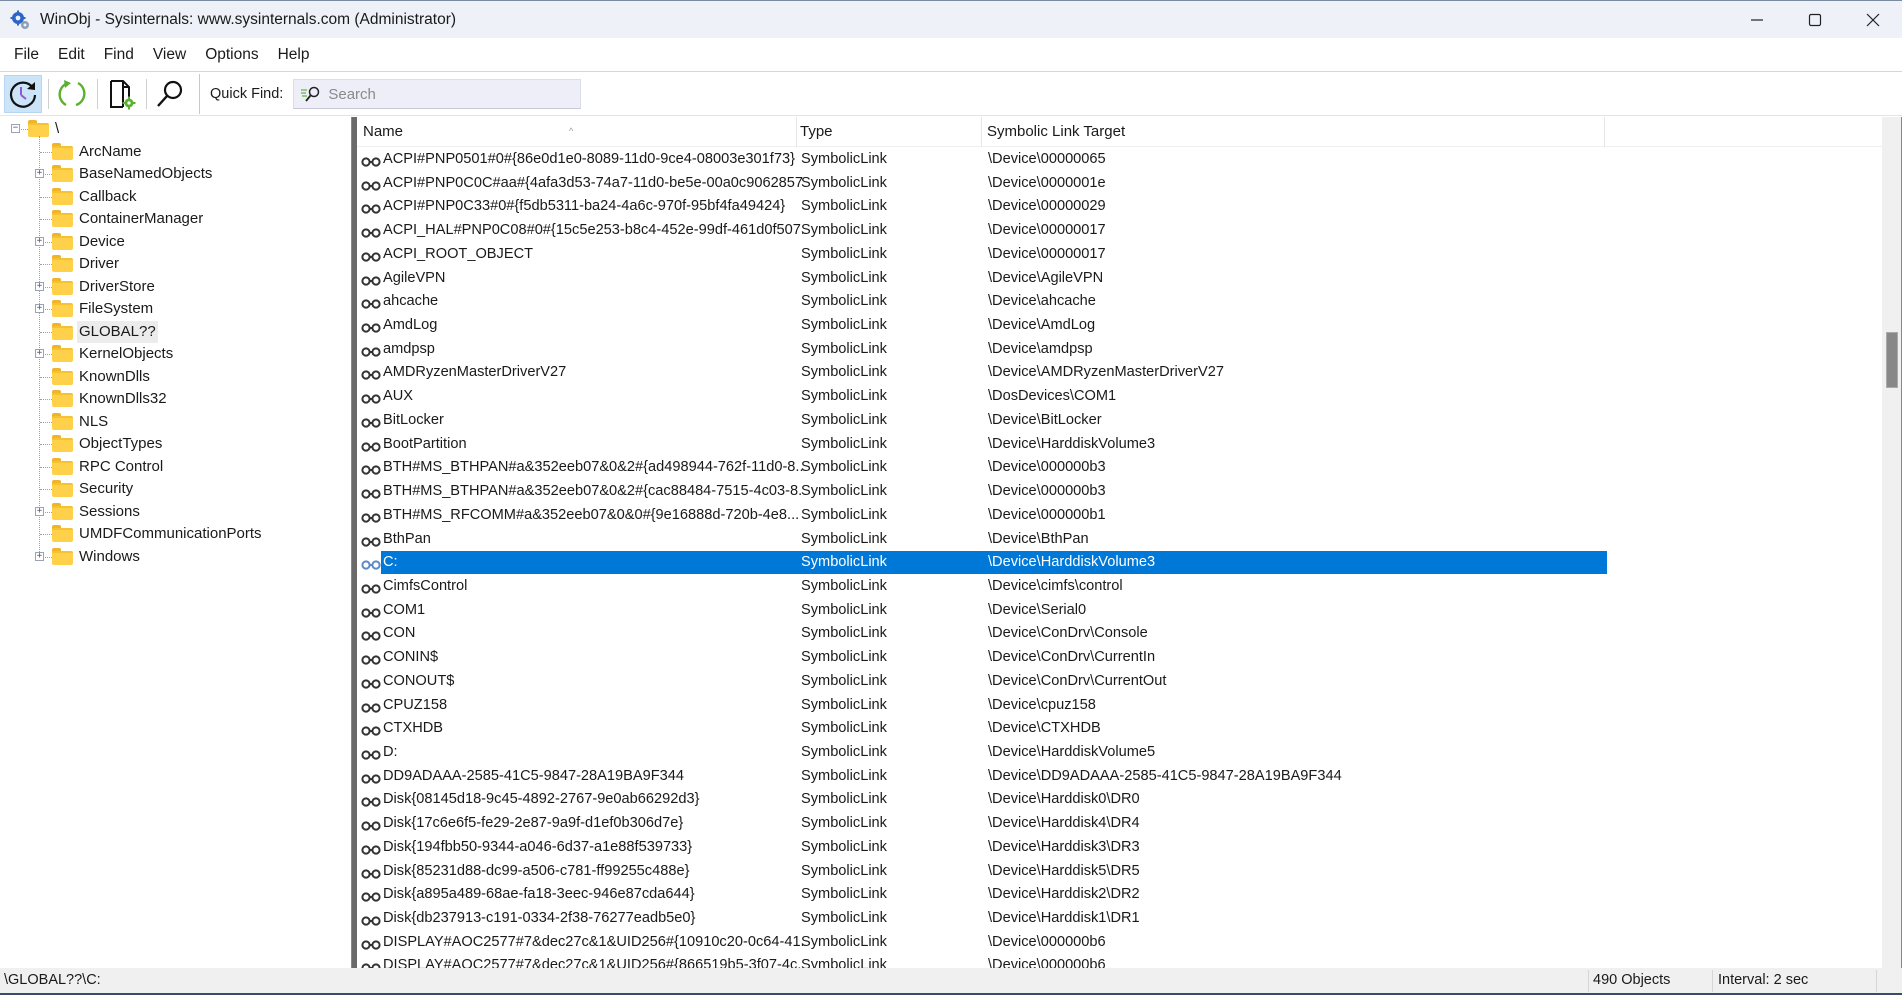 The width and height of the screenshot is (1902, 995). Describe the element at coordinates (982, 729) in the screenshot. I see `table-row: CTXHDB SymbolicLink \Device\CTXHDB` at that location.